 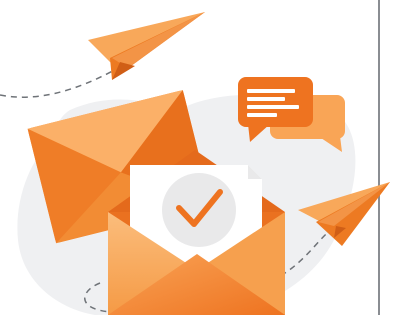 I want to click on flight-path-top, so click(x=59, y=82).